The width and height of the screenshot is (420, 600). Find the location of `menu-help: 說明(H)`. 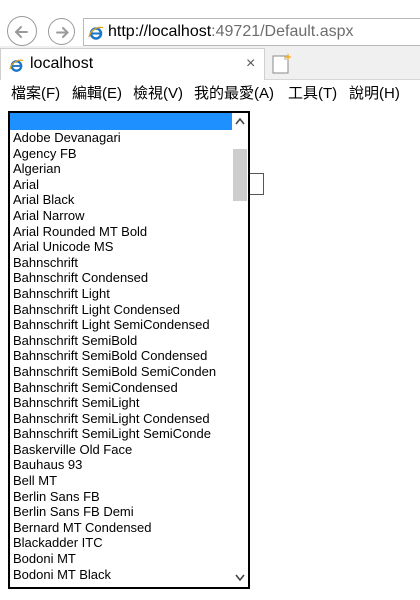

menu-help: 說明(H) is located at coordinates (374, 92).